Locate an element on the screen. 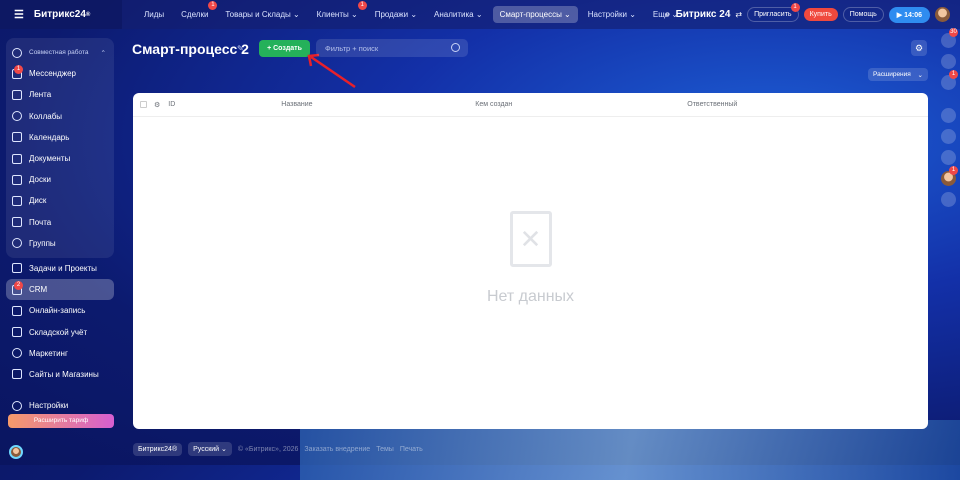  chevron-up-icon: ⌃ is located at coordinates (103, 53).